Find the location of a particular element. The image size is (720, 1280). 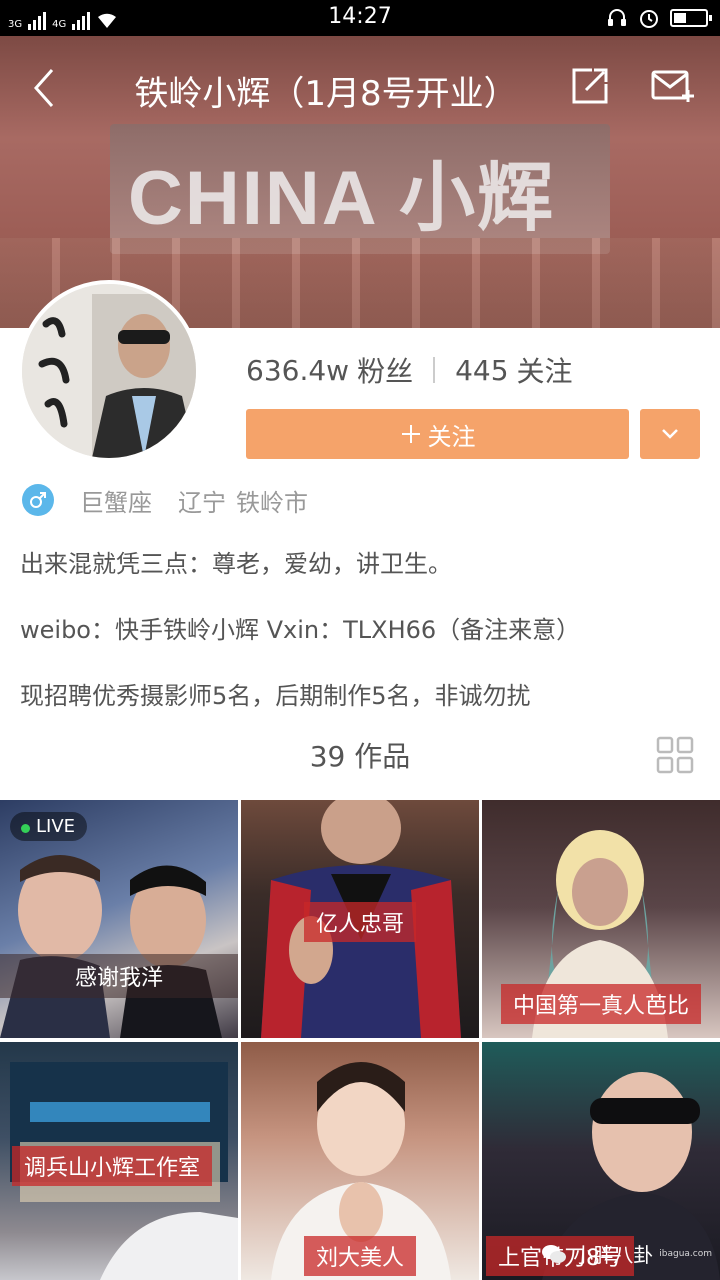

work-caption-wrap: 刘大美人 is located at coordinates (360, 1256).